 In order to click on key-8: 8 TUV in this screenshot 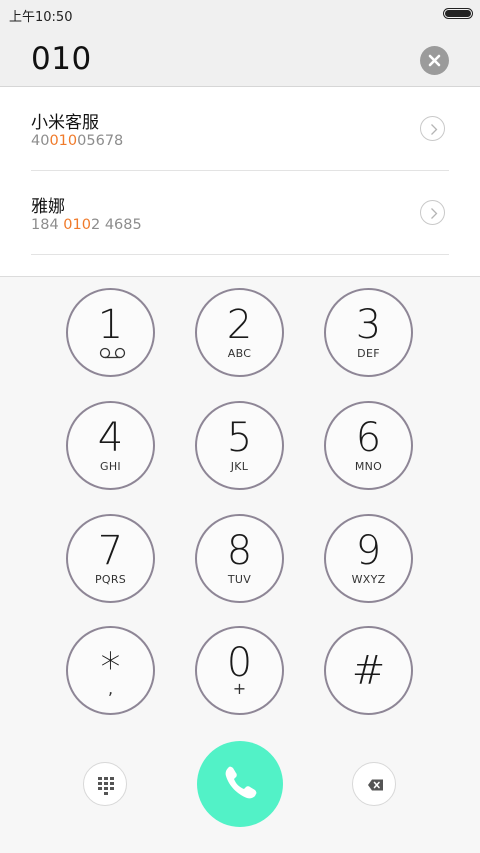, I will do `click(239, 558)`.